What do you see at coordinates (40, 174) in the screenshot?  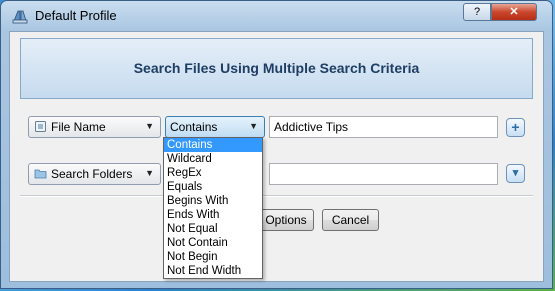 I see `folder-icon` at bounding box center [40, 174].